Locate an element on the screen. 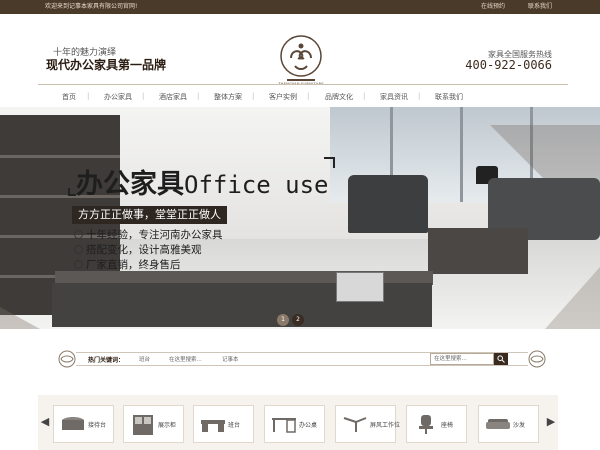 The width and height of the screenshot is (600, 450). hot-keyword-link: 班台 is located at coordinates (144, 359).